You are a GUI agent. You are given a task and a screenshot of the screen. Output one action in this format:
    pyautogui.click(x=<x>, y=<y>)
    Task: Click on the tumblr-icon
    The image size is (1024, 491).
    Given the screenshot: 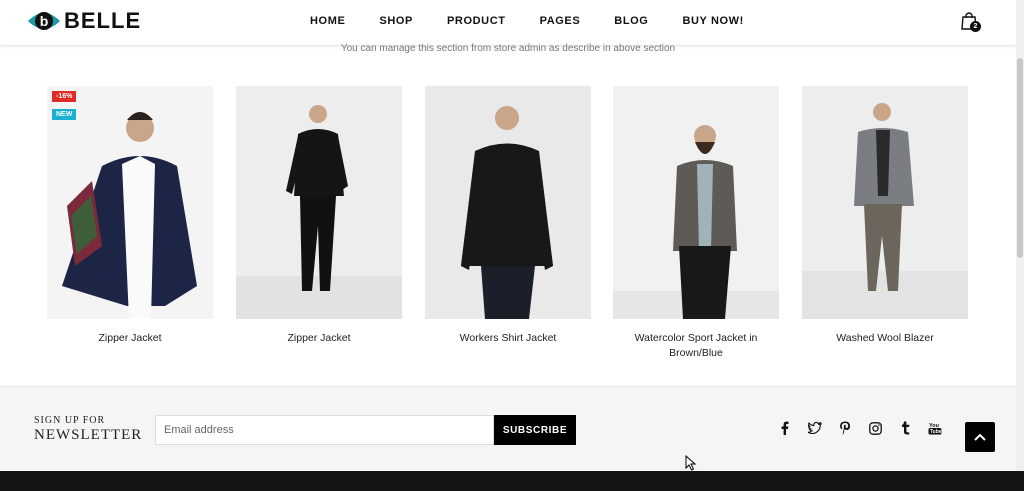 What is the action you would take?
    pyautogui.click(x=905, y=428)
    